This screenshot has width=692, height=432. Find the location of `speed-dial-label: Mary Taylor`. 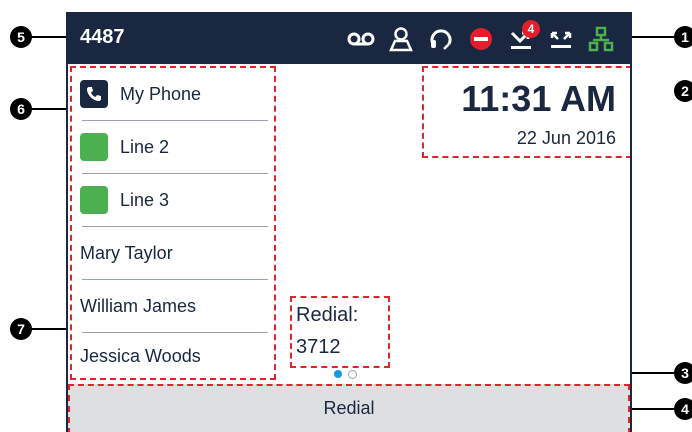

speed-dial-label: Mary Taylor is located at coordinates (126, 252).